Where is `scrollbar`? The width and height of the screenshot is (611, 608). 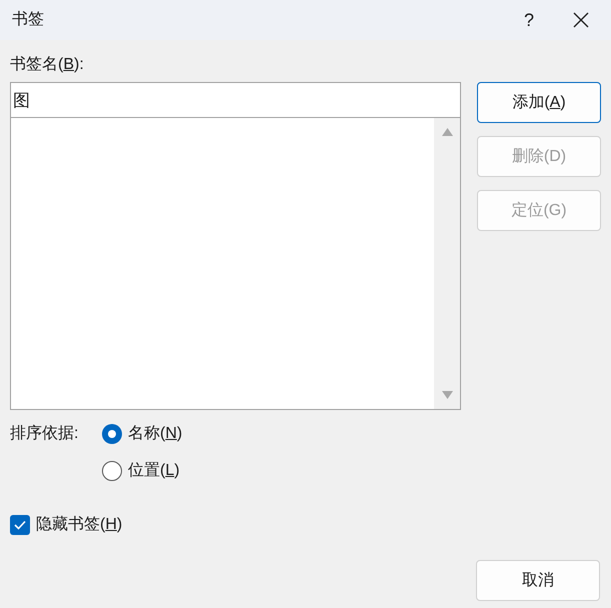
scrollbar is located at coordinates (447, 263).